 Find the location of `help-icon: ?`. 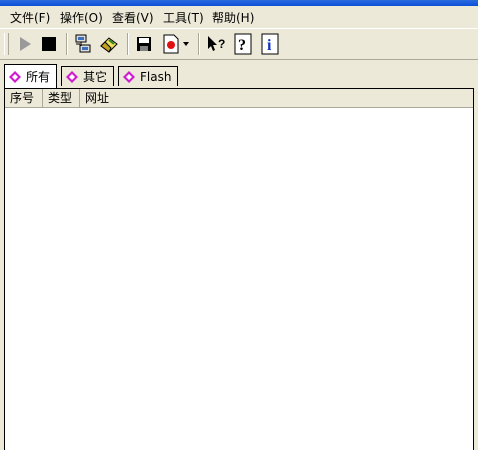

help-icon: ? is located at coordinates (243, 44).